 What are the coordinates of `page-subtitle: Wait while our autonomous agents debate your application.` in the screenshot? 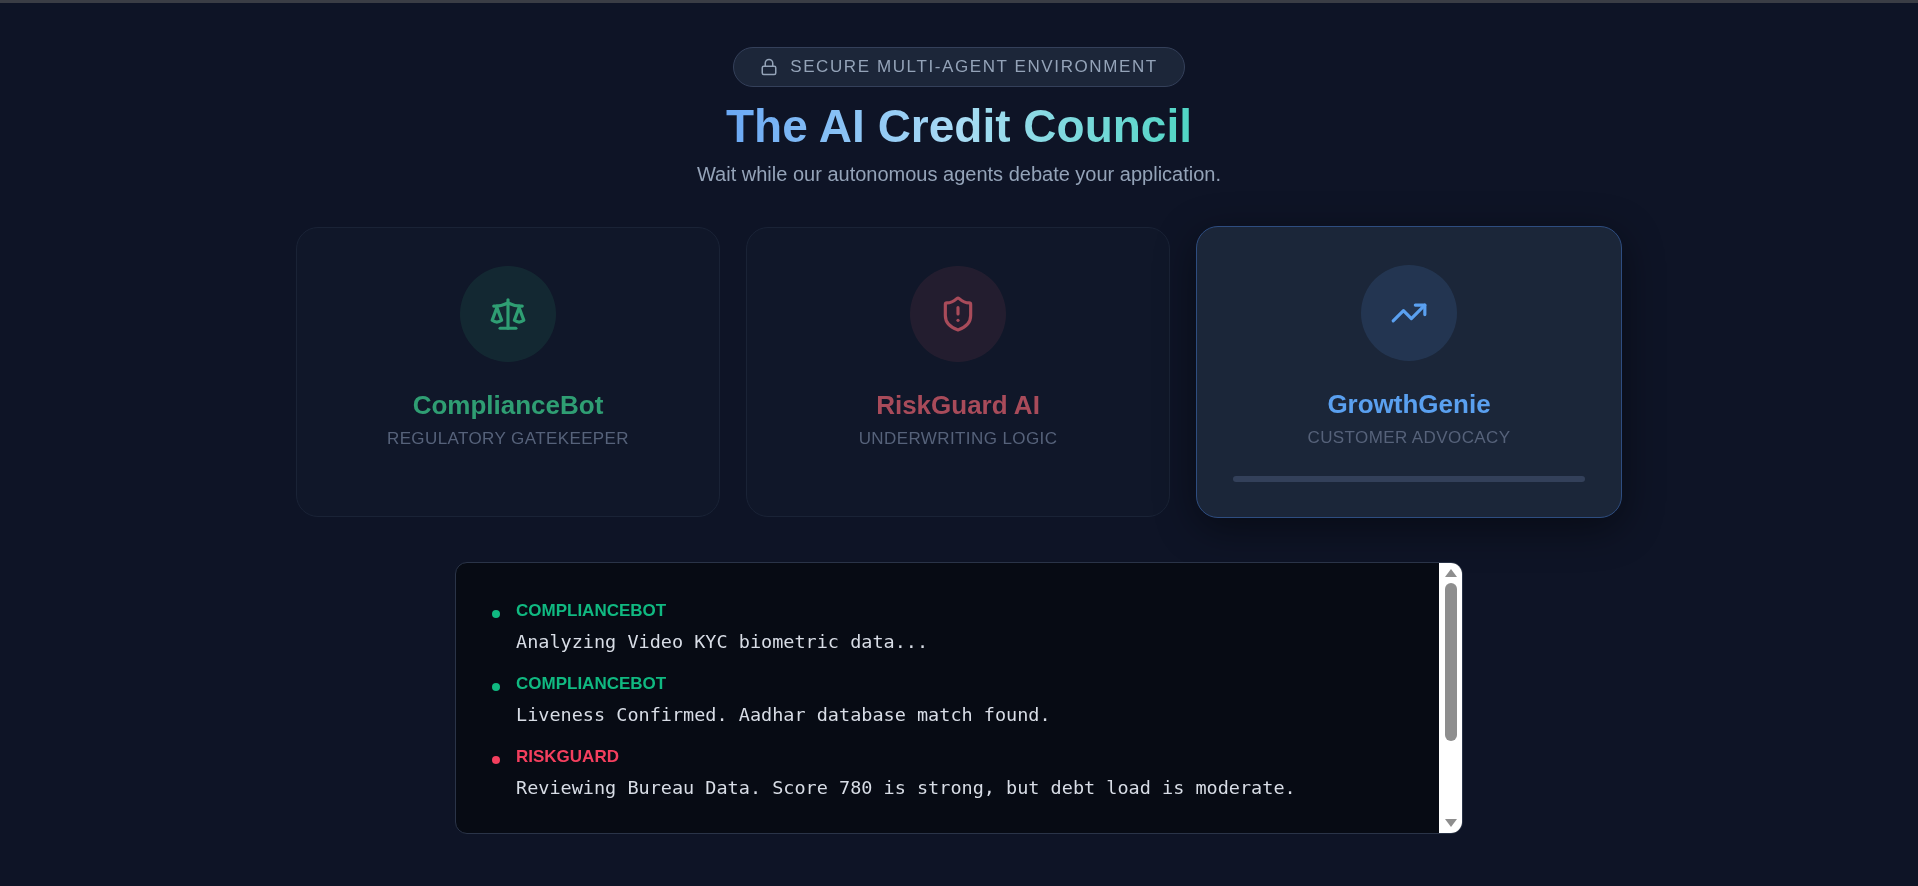 It's located at (959, 174).